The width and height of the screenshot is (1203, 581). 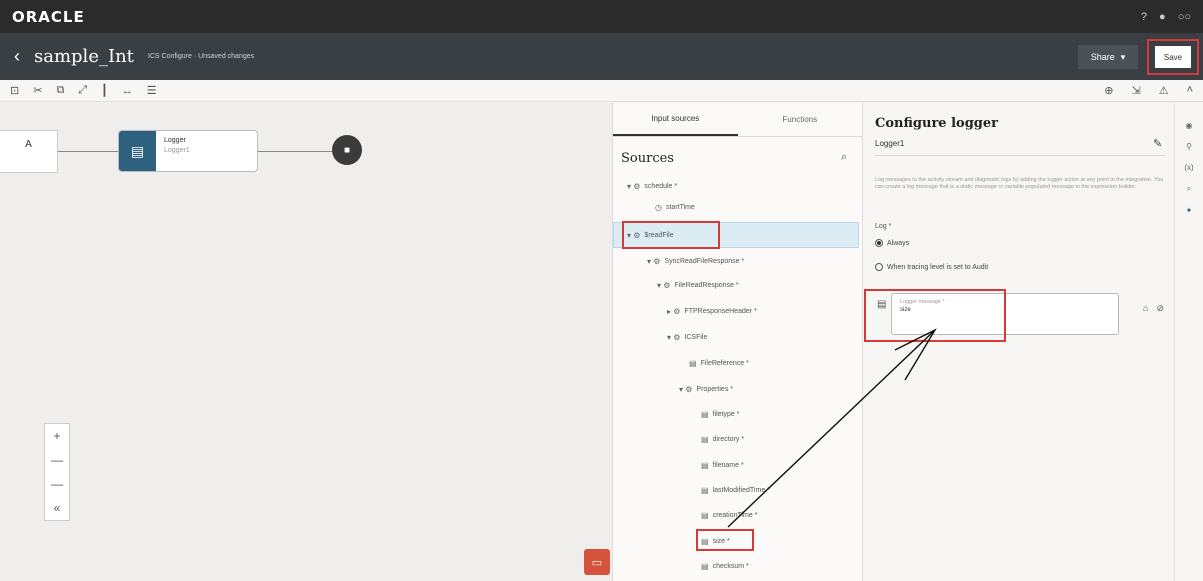 What do you see at coordinates (720, 414) in the screenshot?
I see `tree-leaf: ▤ filetype *` at bounding box center [720, 414].